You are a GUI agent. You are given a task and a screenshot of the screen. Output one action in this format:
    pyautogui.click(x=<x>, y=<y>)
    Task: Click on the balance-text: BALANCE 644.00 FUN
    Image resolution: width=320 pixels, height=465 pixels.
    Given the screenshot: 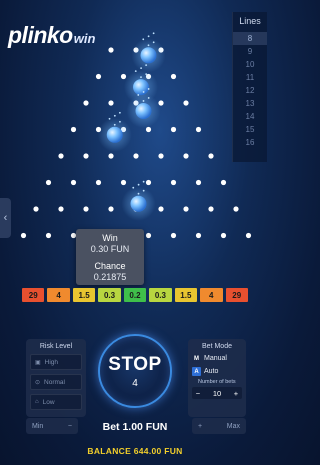 What is the action you would take?
    pyautogui.click(x=135, y=451)
    